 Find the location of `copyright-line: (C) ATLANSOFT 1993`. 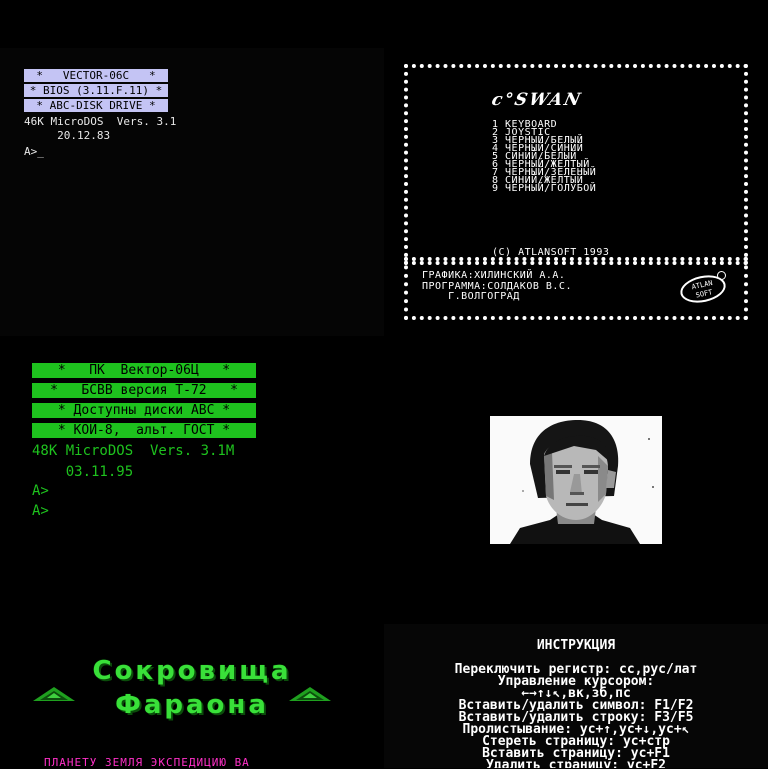

copyright-line: (C) ATLANSOFT 1993 is located at coordinates (551, 252).